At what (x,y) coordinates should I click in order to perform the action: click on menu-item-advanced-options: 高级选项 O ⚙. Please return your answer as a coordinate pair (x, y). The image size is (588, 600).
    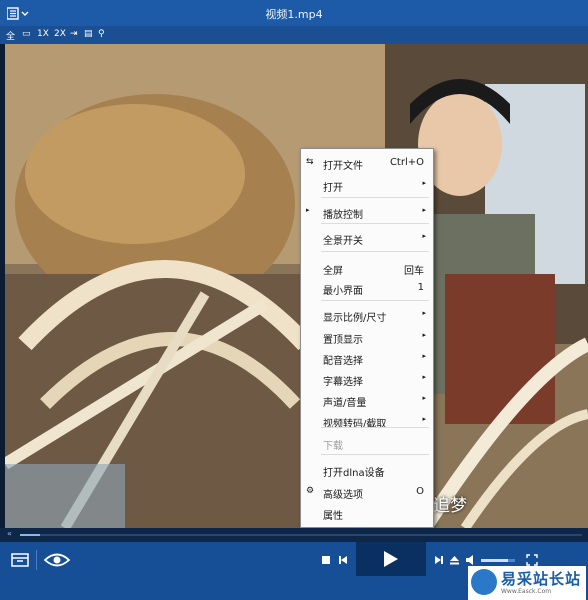
    Looking at the image, I should click on (367, 492).